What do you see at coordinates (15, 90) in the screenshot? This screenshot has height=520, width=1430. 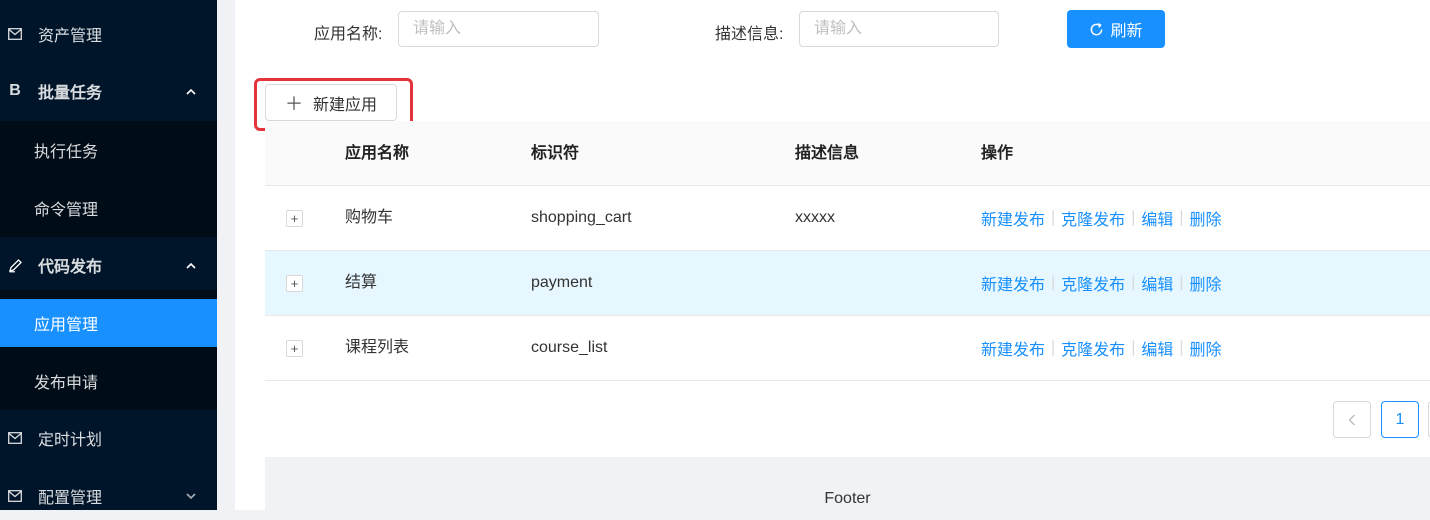 I see `letter-b-icon: B` at bounding box center [15, 90].